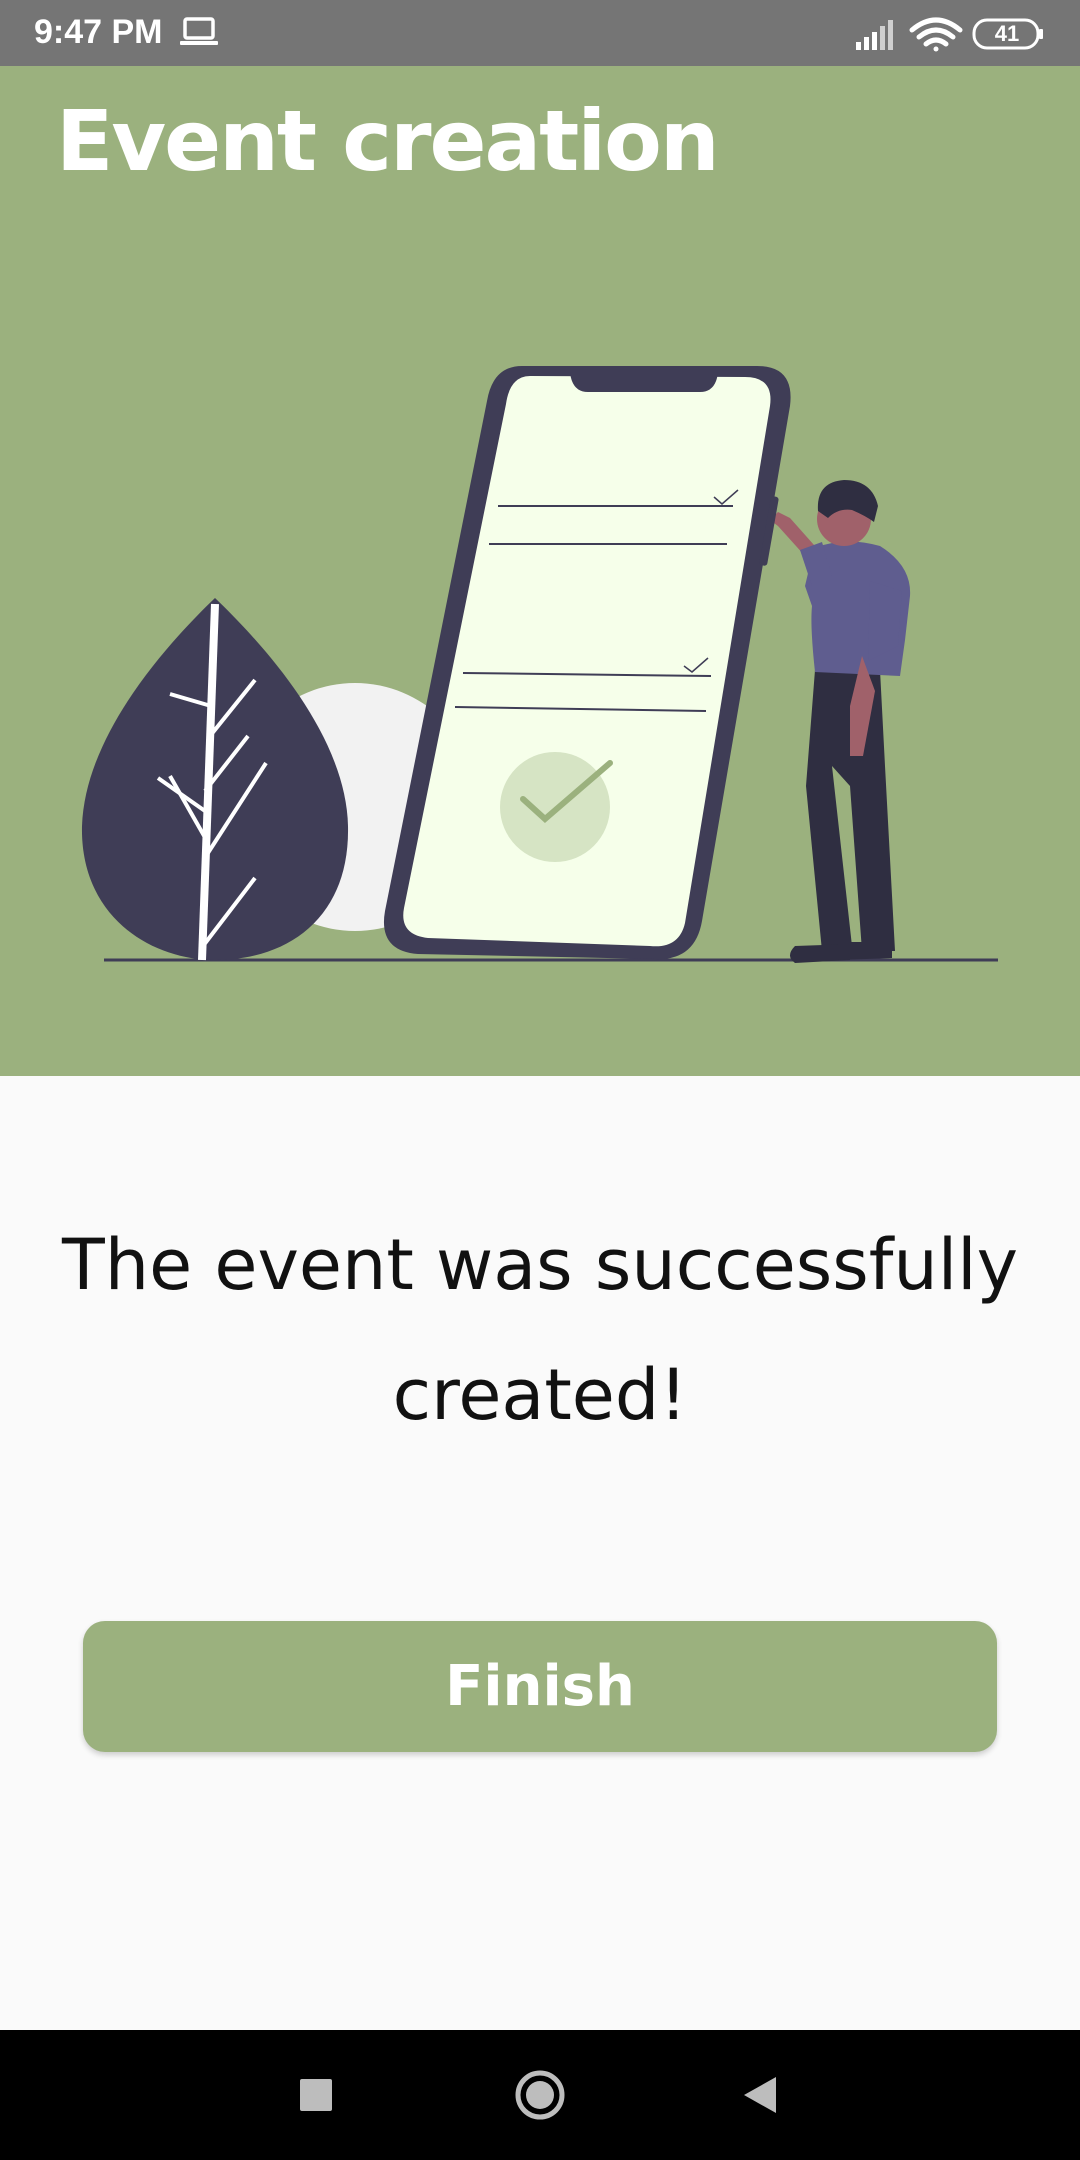 The height and width of the screenshot is (2160, 1080). Describe the element at coordinates (587, 663) in the screenshot. I see `phone-icon` at that location.